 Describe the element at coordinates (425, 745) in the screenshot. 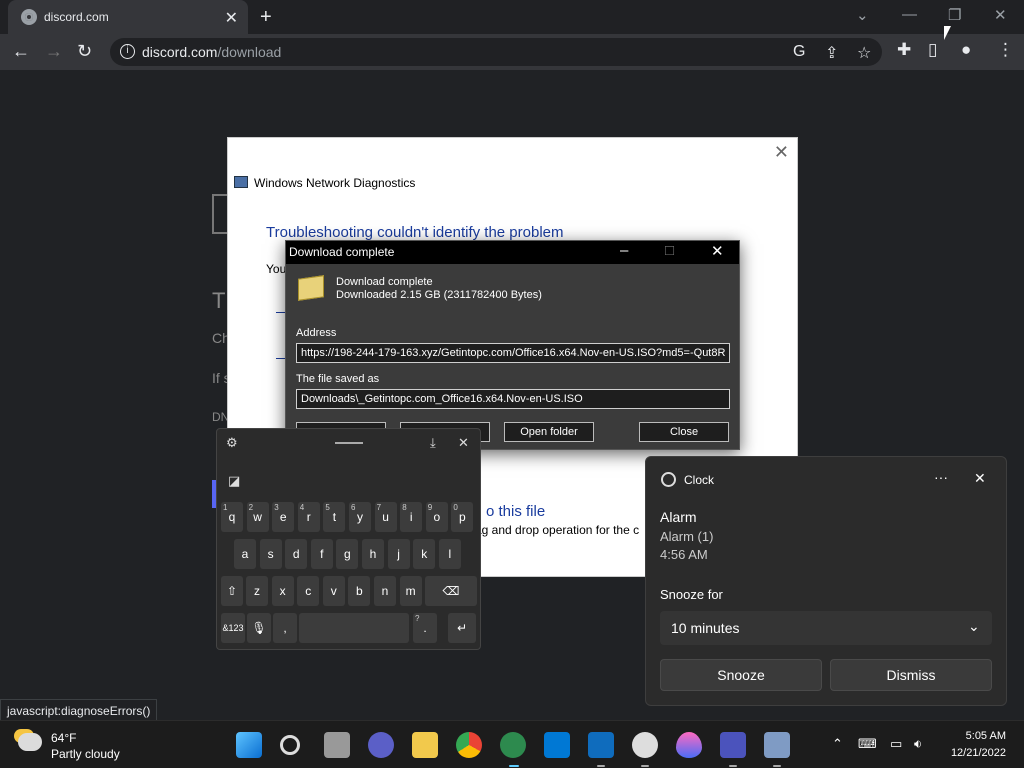

I see `file-explorer-icon` at that location.